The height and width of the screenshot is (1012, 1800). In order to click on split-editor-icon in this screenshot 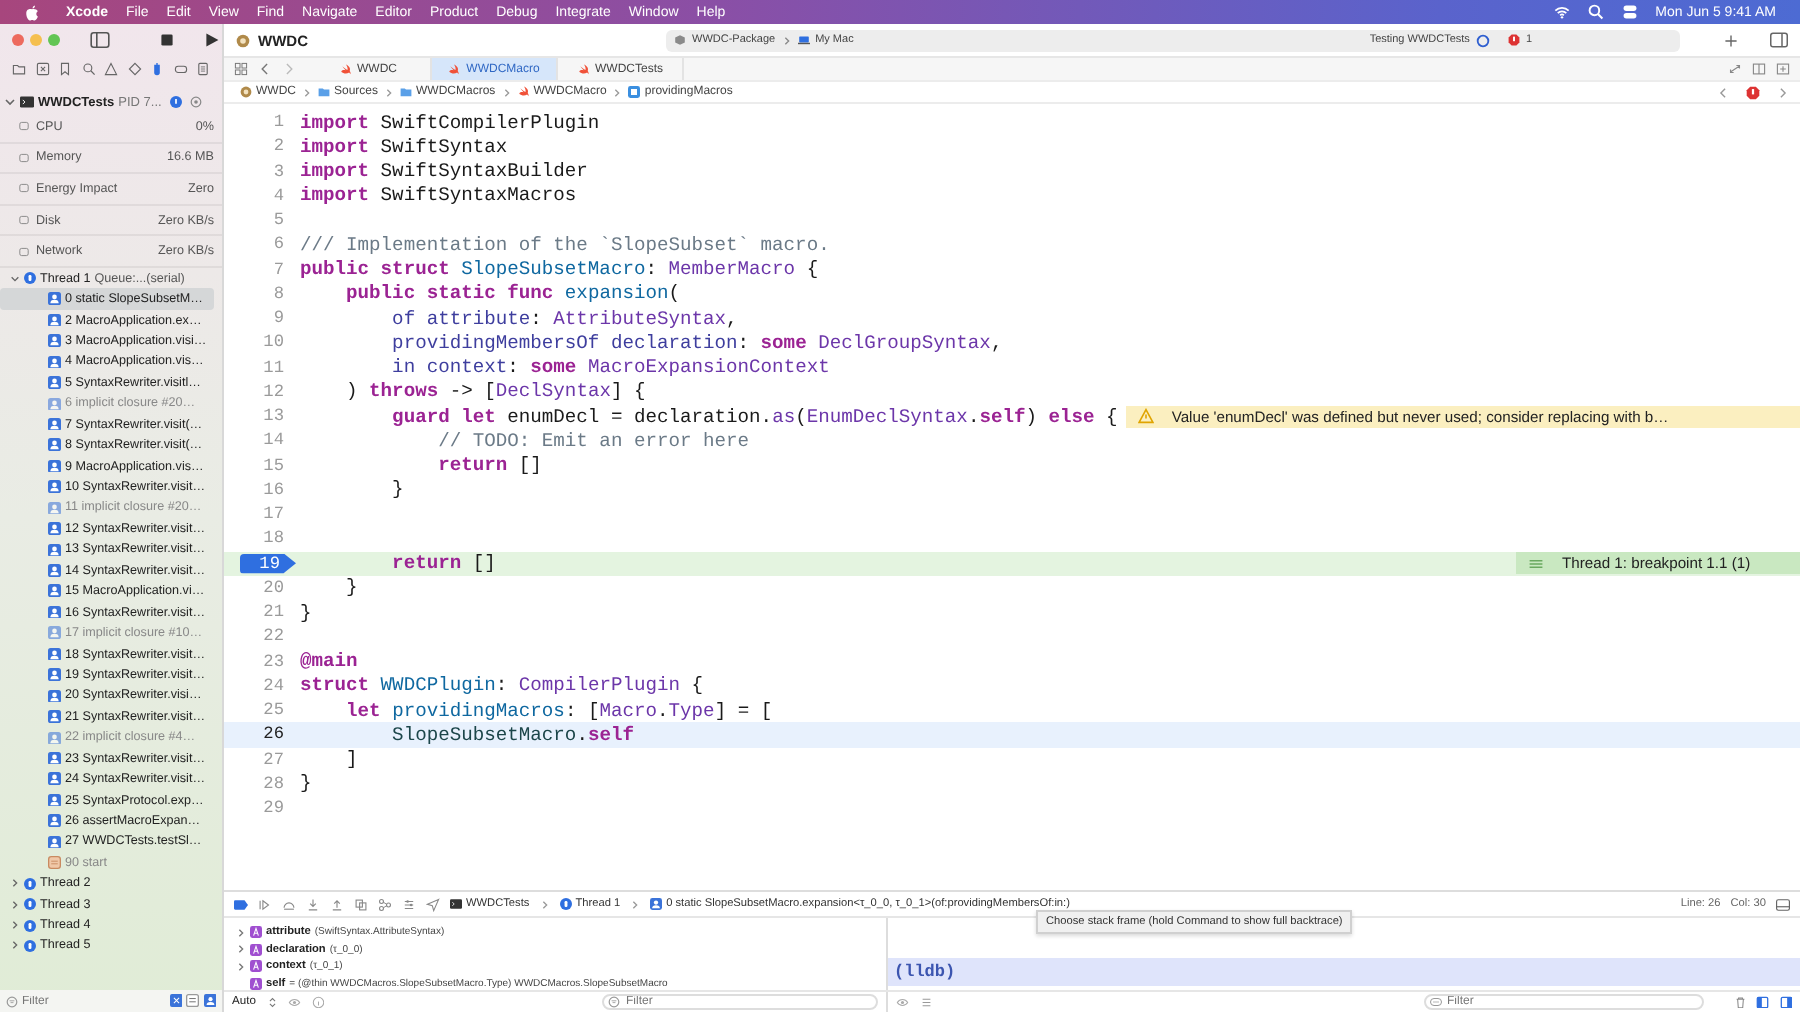, I will do `click(1759, 69)`.